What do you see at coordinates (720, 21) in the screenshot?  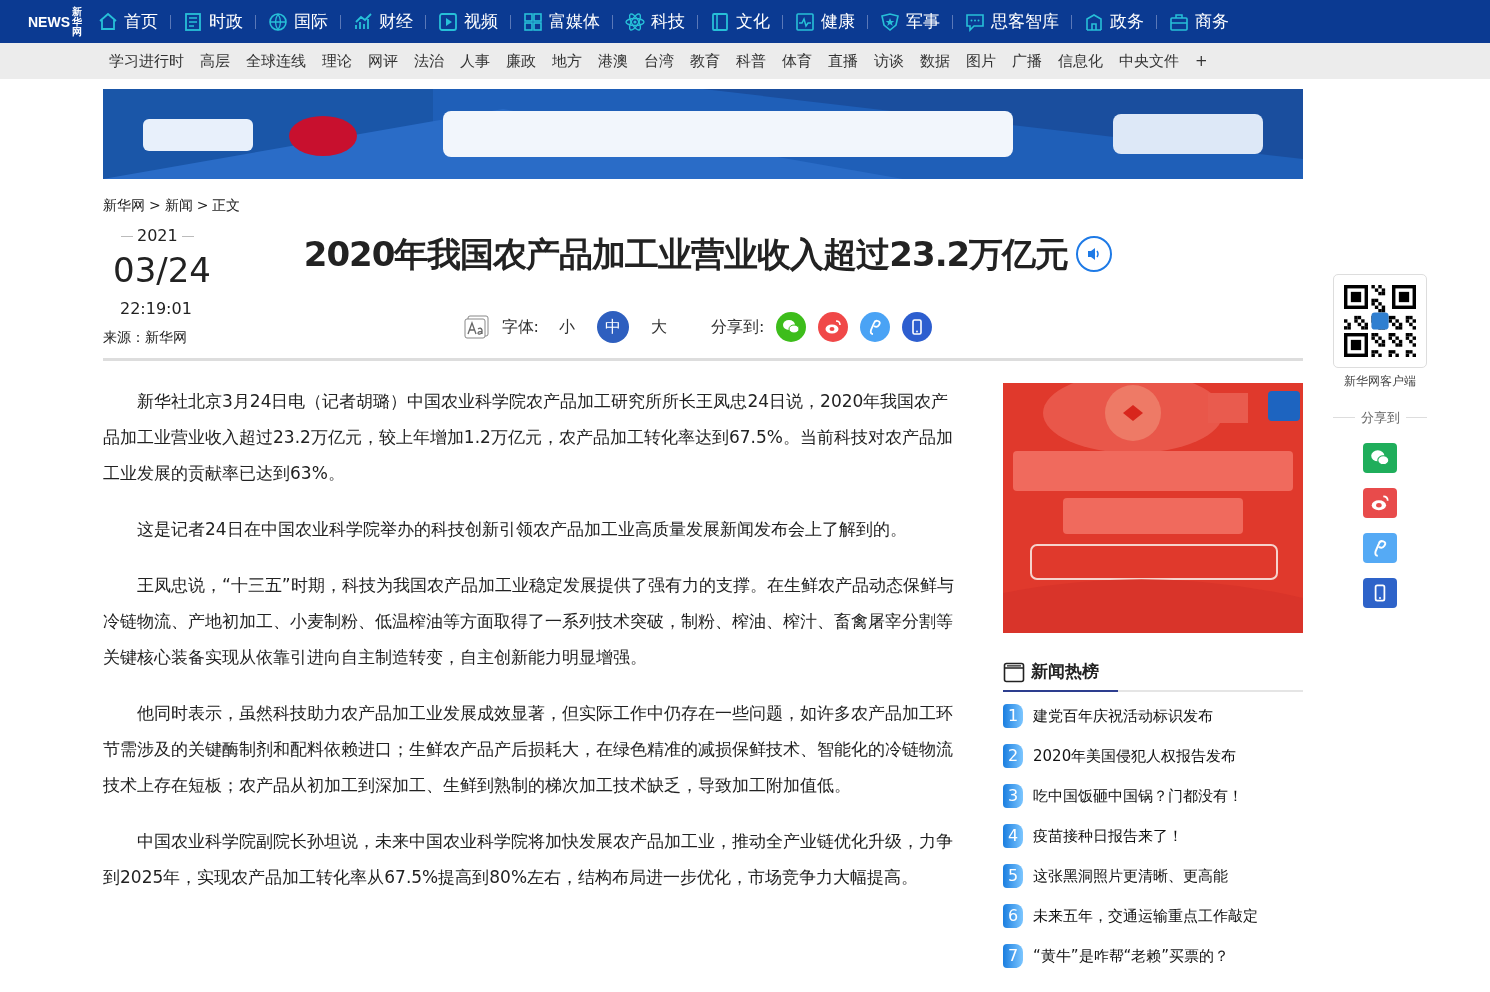 I see `book-icon` at bounding box center [720, 21].